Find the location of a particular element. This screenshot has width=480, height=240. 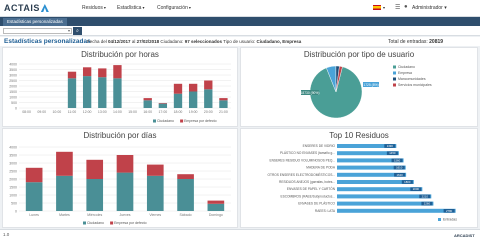

tipo-value: Ciudadano, Empresa is located at coordinates (279, 41).